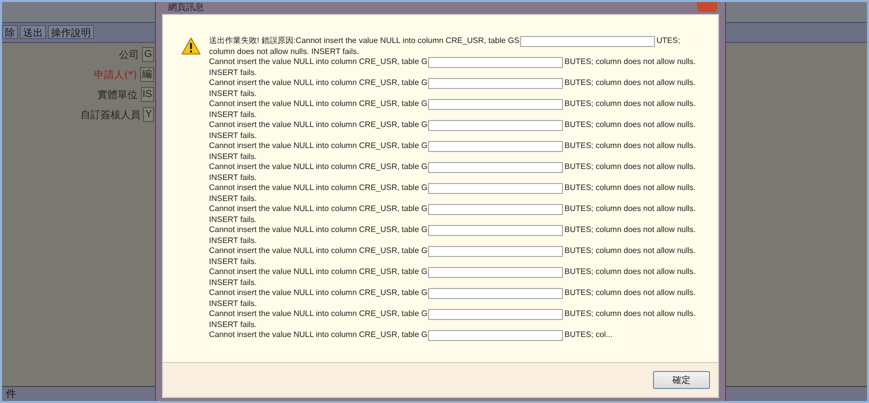 The width and height of the screenshot is (869, 403). I want to click on field-label: 自訂簽核人員, so click(110, 115).